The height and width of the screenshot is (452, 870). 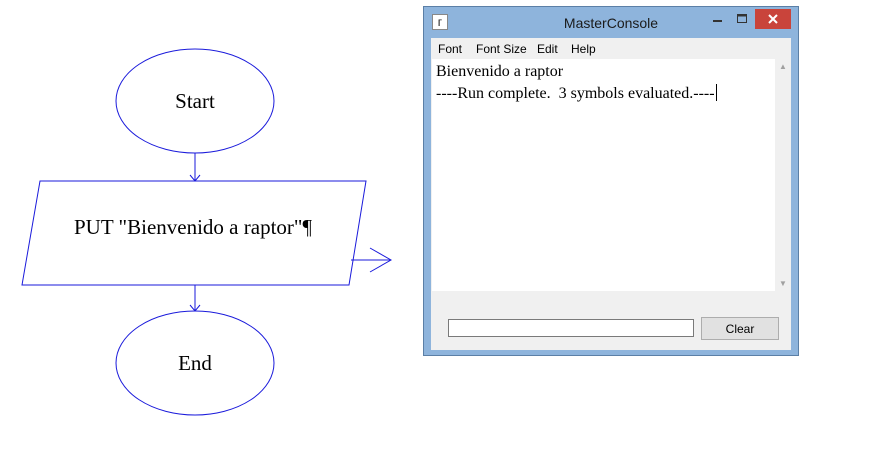 What do you see at coordinates (783, 175) in the screenshot?
I see `vertical-scrollbar: ▲ ▼` at bounding box center [783, 175].